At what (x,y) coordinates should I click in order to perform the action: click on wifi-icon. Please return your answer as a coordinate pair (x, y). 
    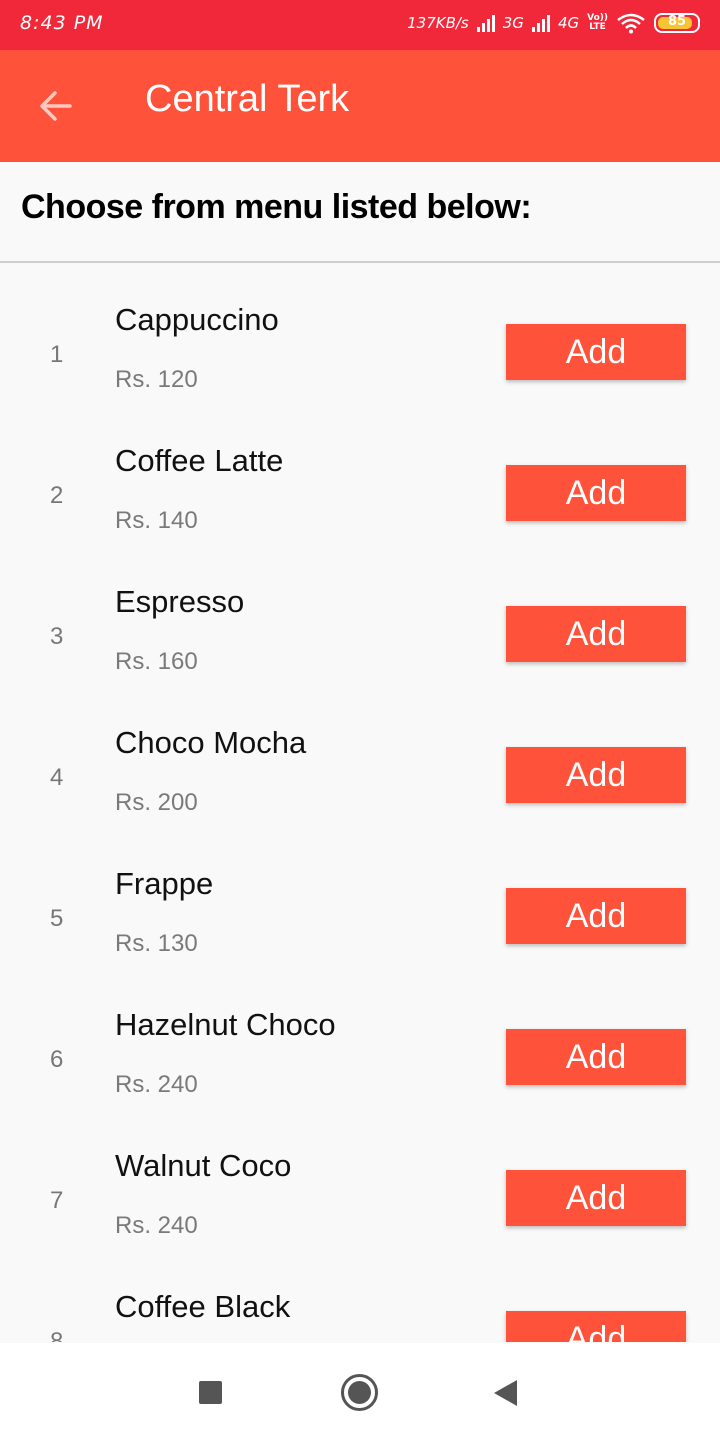
    Looking at the image, I should click on (631, 23).